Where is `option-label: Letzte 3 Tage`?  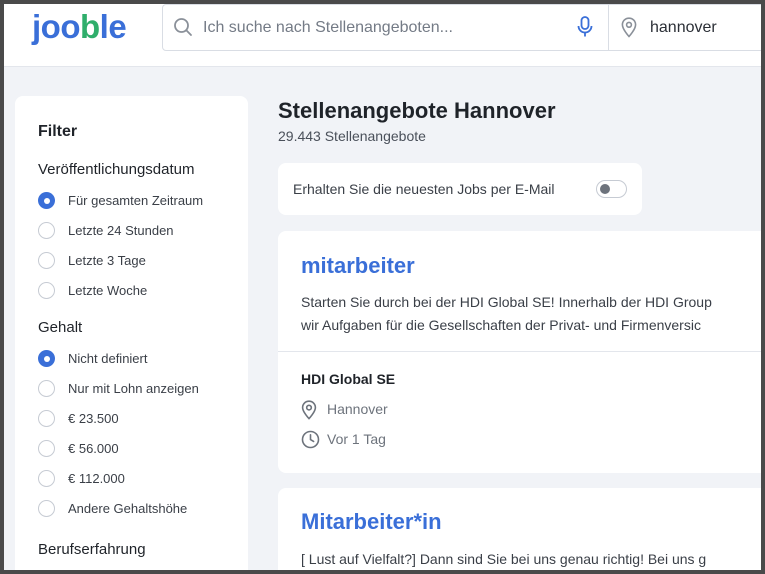 option-label: Letzte 3 Tage is located at coordinates (107, 260).